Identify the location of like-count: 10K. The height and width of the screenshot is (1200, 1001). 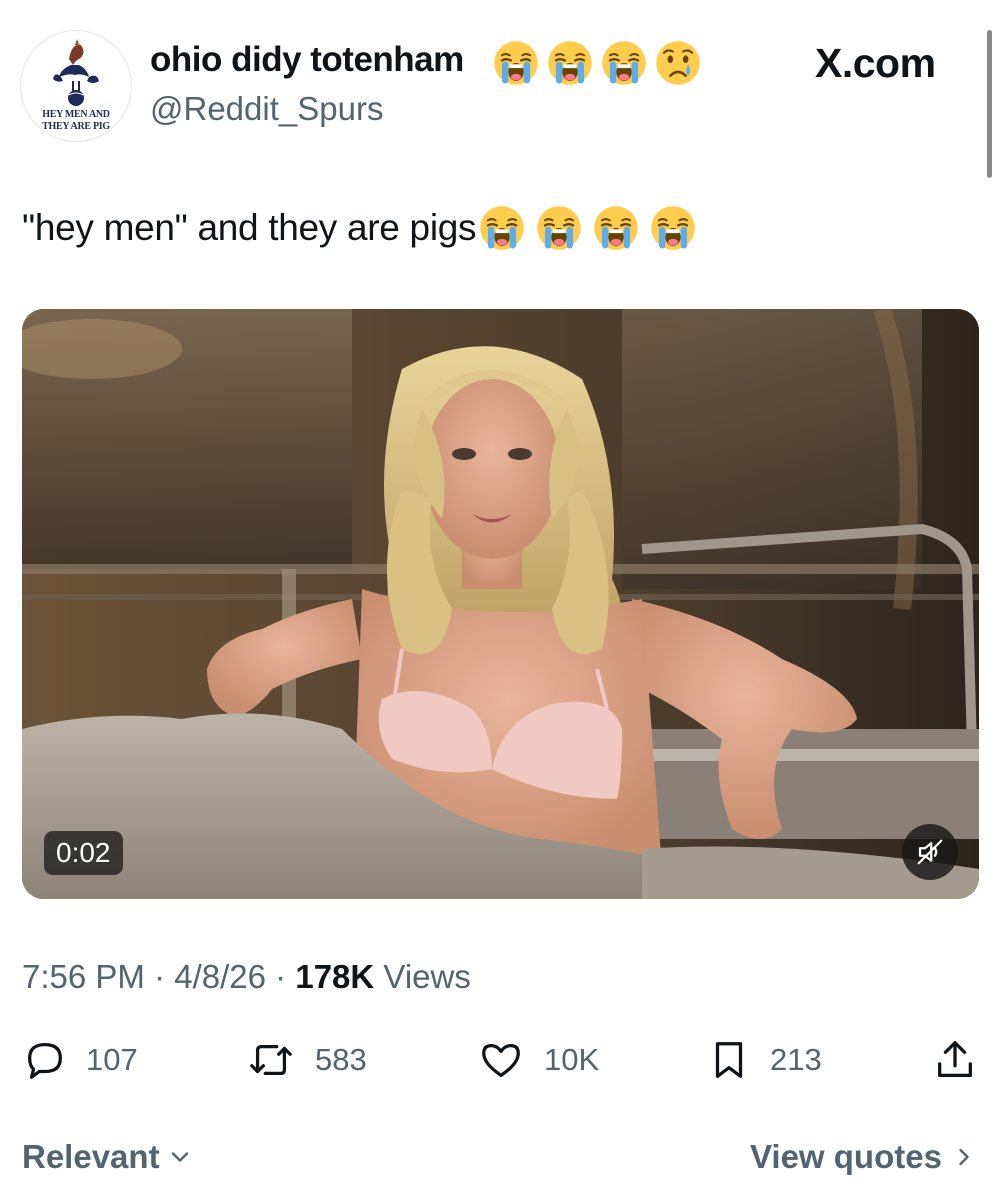
(572, 1059).